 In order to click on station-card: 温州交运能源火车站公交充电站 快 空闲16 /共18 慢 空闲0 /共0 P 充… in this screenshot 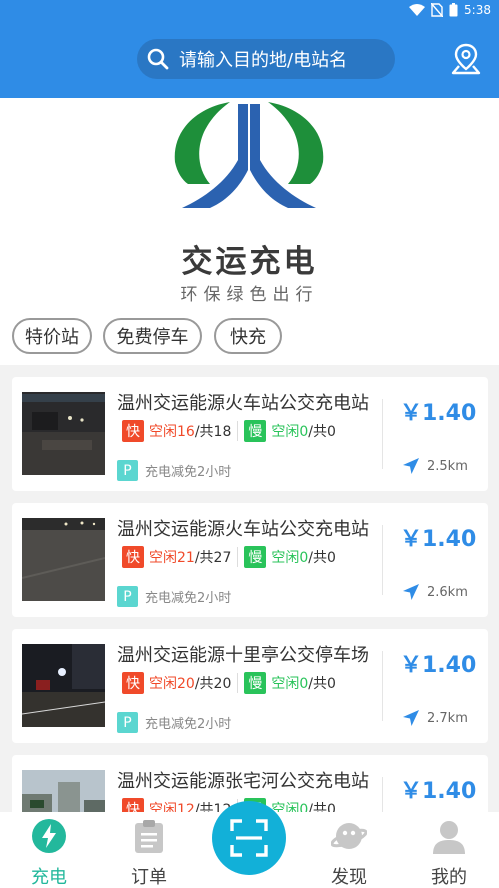, I will do `click(250, 434)`.